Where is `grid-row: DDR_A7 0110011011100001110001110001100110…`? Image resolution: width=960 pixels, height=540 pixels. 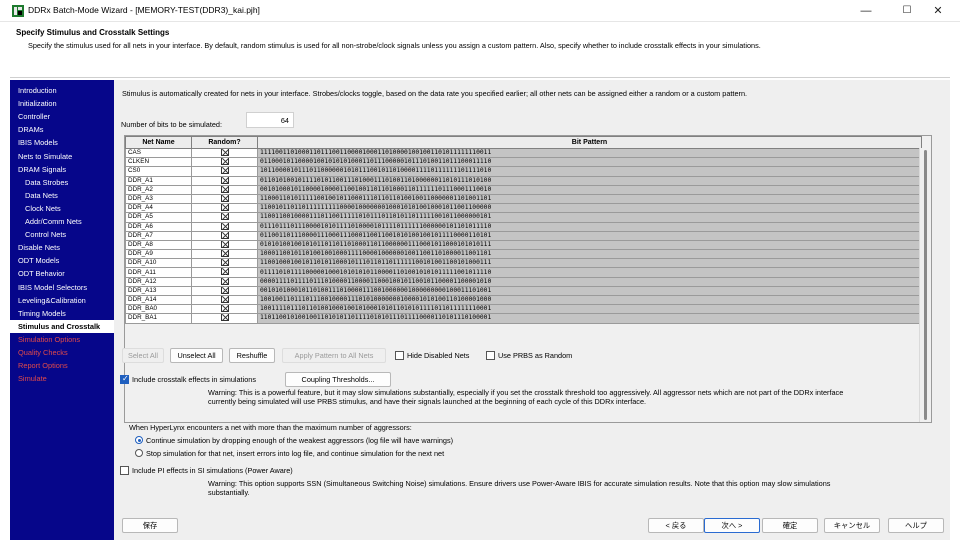 grid-row: DDR_A7 0110011011100001110001110001100110… is located at coordinates (523, 235).